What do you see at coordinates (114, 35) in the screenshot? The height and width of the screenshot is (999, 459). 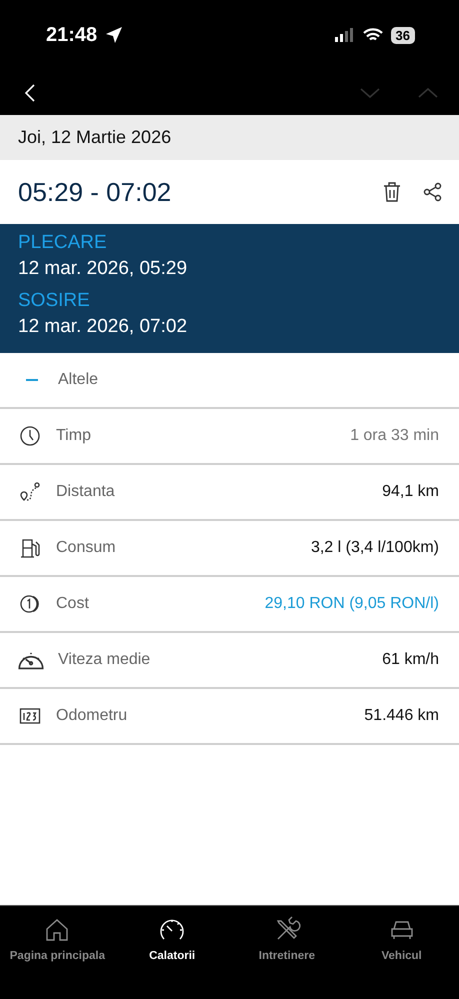 I see `location-arrow-icon` at bounding box center [114, 35].